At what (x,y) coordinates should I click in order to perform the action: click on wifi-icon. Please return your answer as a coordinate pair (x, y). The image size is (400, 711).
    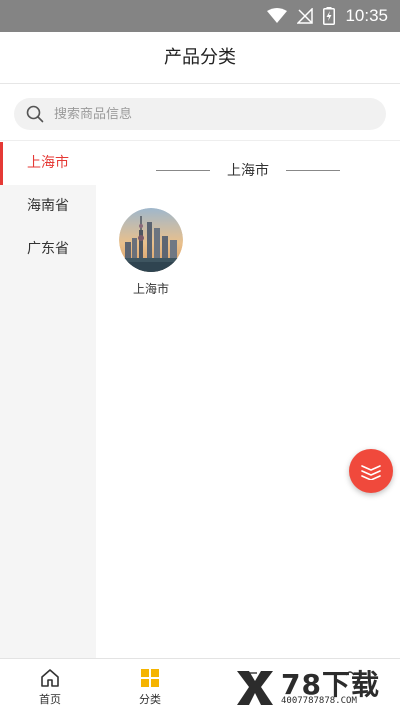
    Looking at the image, I should click on (277, 15).